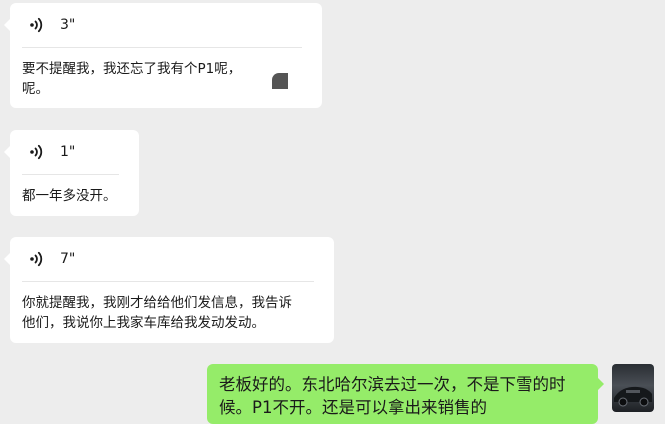 The height and width of the screenshot is (424, 665). What do you see at coordinates (68, 25) in the screenshot?
I see `voice-duration: 3"` at bounding box center [68, 25].